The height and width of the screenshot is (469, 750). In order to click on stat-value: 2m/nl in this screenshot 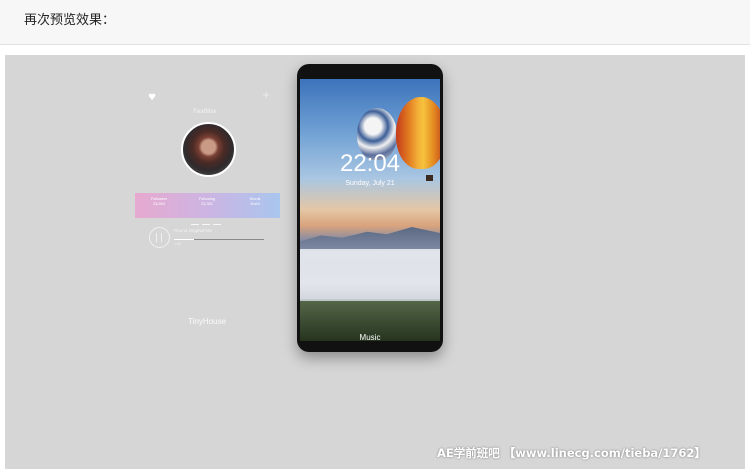, I will do `click(255, 204)`.